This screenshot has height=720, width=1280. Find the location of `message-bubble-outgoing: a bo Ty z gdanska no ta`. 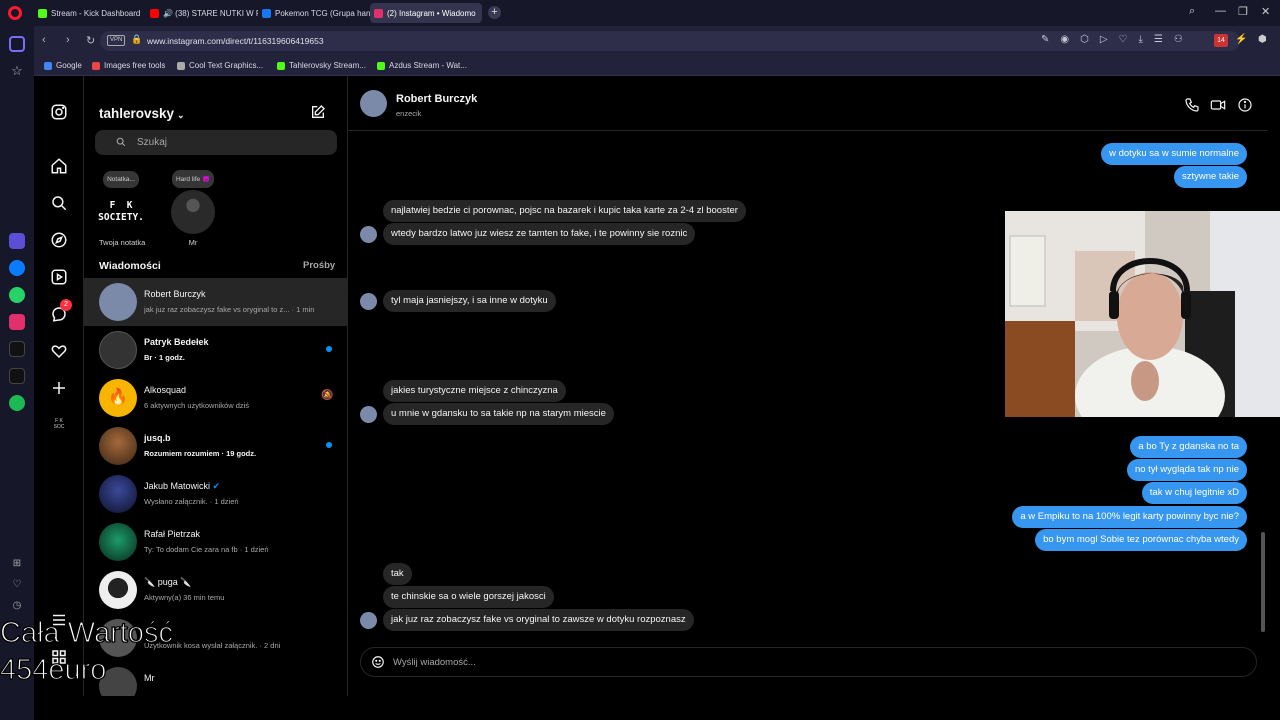

message-bubble-outgoing: a bo Ty z gdanska no ta is located at coordinates (1188, 447).